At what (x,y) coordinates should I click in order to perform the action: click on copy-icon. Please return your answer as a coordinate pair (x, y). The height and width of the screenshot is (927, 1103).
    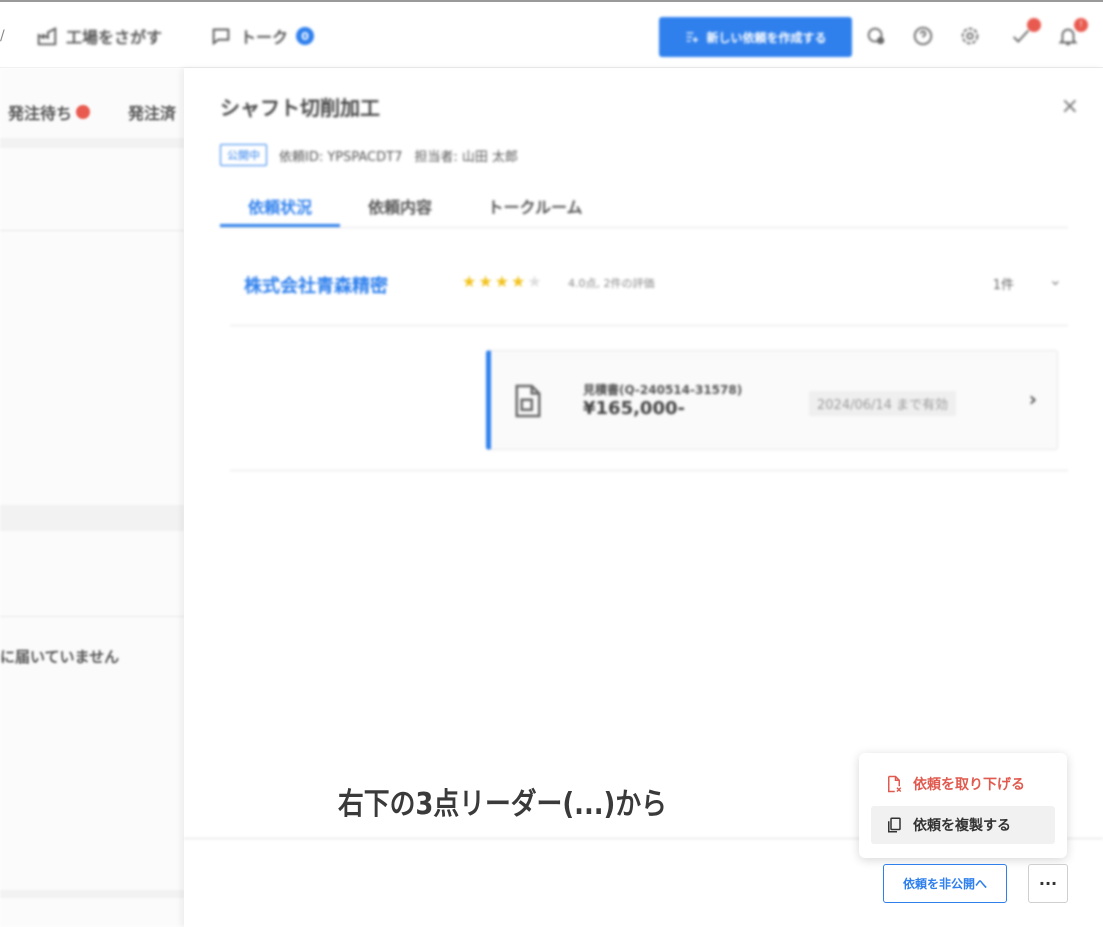
    Looking at the image, I should click on (894, 825).